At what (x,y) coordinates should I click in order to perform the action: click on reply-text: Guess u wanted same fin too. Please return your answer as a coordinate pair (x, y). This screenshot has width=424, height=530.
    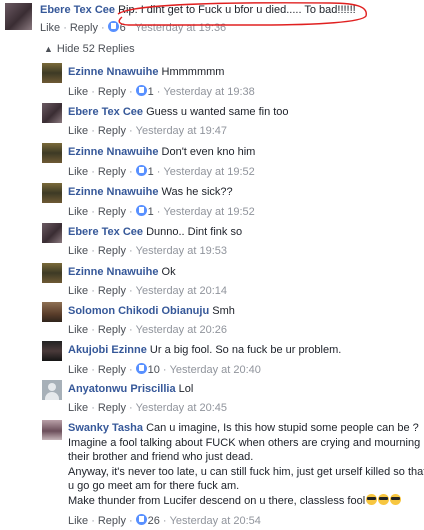
    Looking at the image, I should click on (217, 112).